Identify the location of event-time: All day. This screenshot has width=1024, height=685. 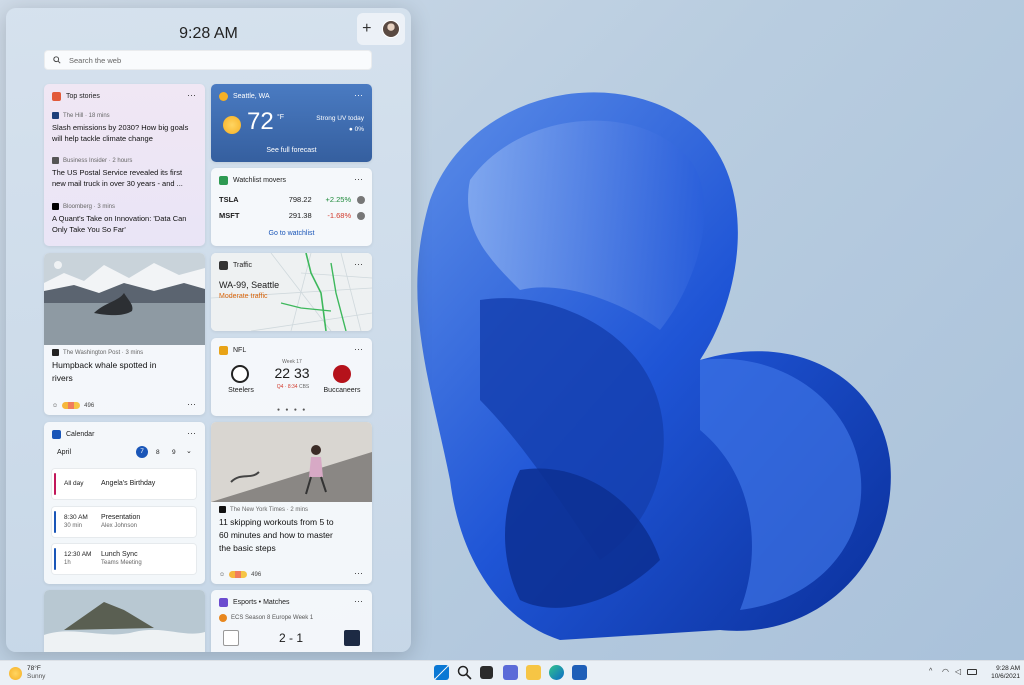
(74, 483).